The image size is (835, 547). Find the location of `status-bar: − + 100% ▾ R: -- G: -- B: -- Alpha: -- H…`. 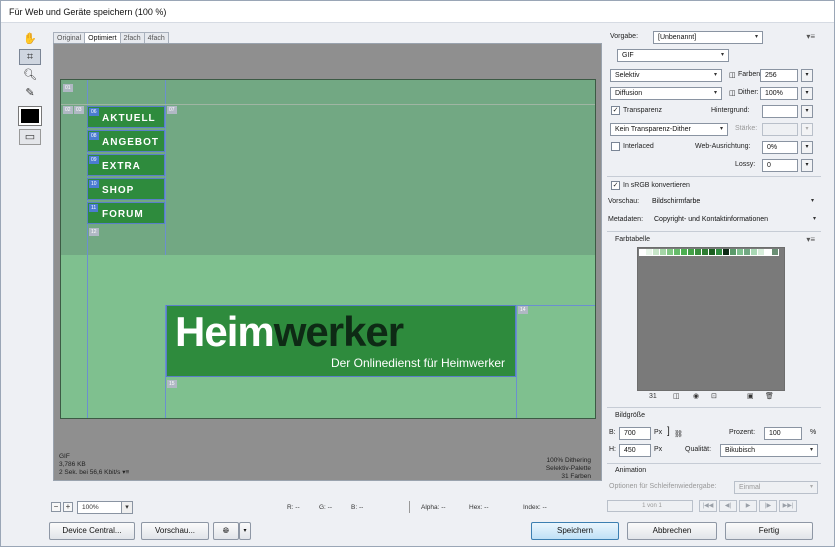

status-bar: − + 100% ▾ R: -- G: -- B: -- Alpha: -- H… is located at coordinates (325, 508).